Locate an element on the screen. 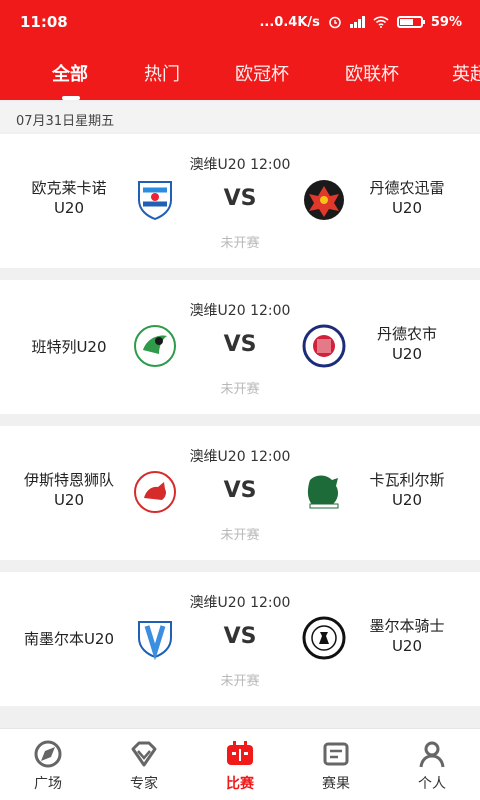  tab-champions-league: 欧冠杯 is located at coordinates (262, 73).